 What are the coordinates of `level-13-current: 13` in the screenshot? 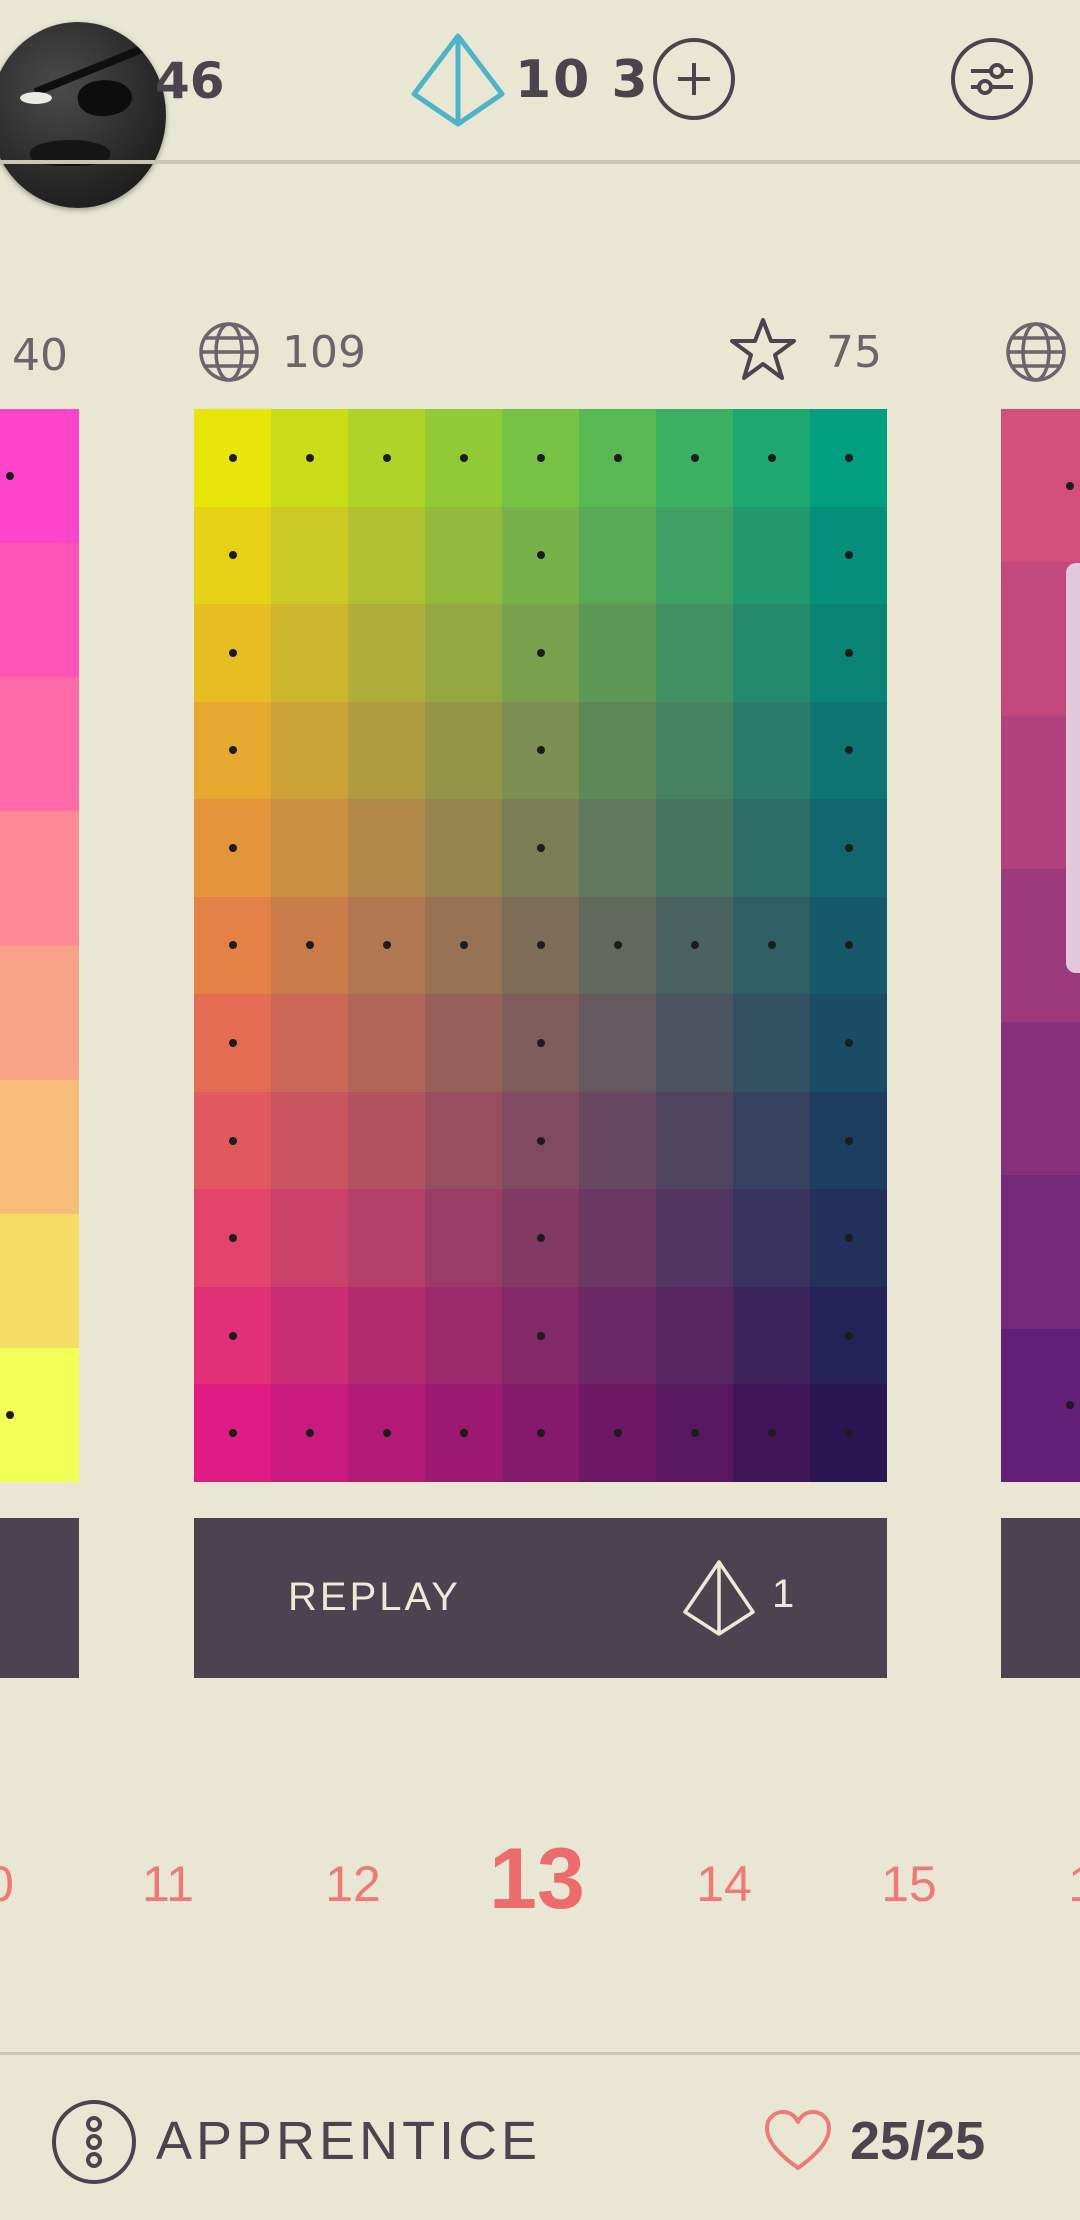 It's located at (537, 1879).